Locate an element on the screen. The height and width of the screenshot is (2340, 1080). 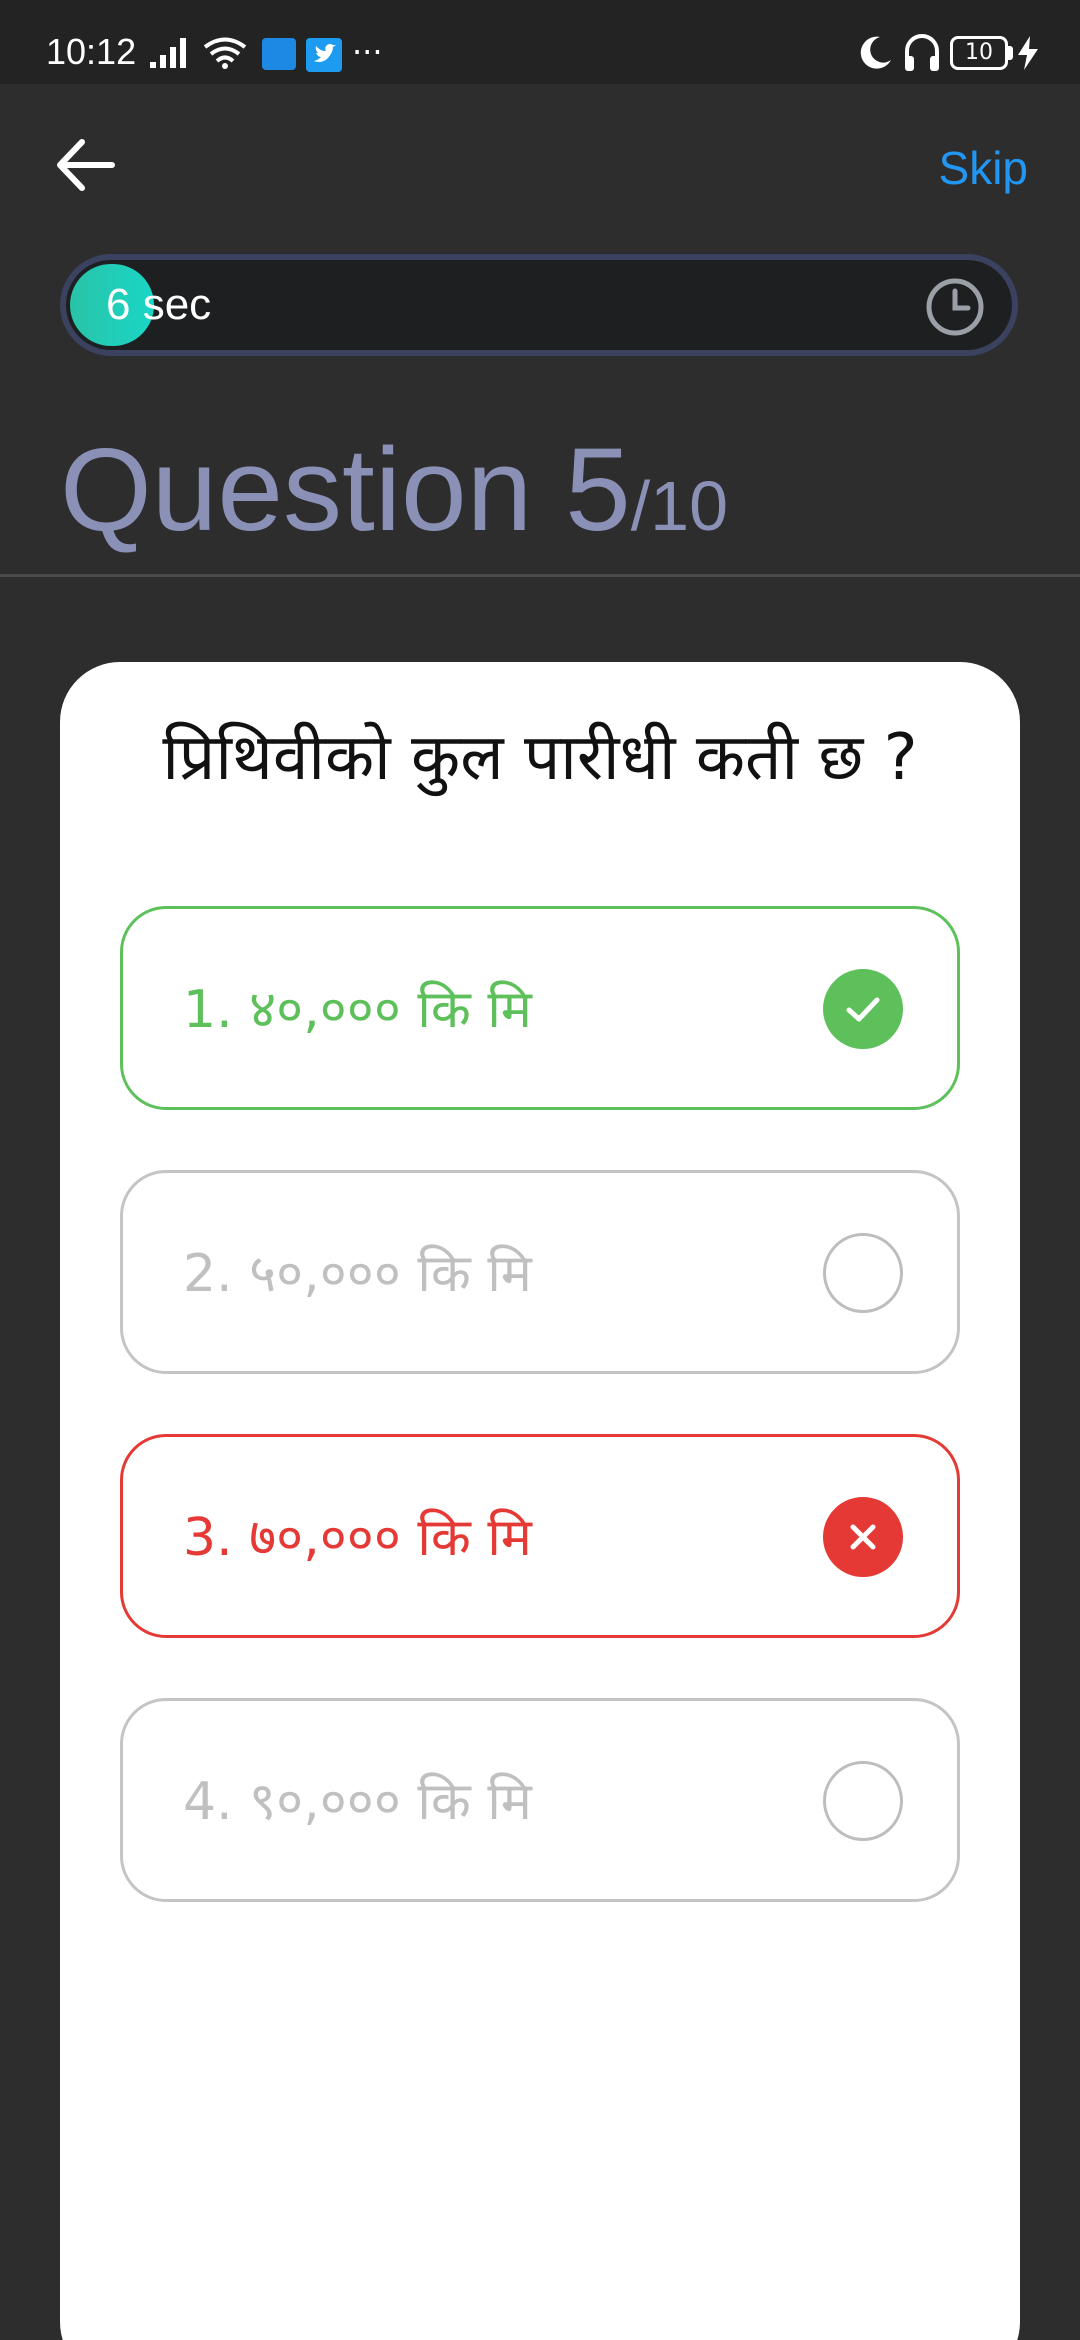
check-icon is located at coordinates (863, 1009).